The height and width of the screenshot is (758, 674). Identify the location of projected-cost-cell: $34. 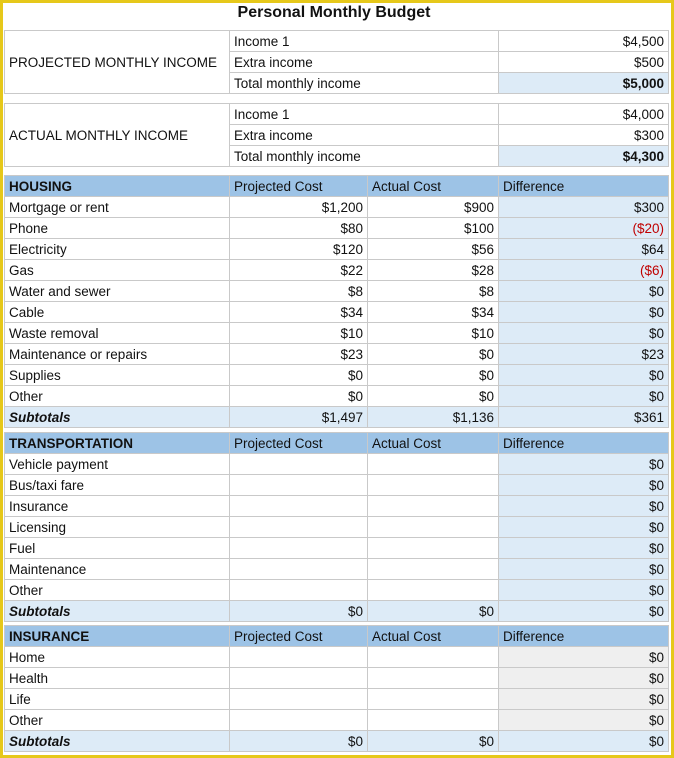
(298, 312).